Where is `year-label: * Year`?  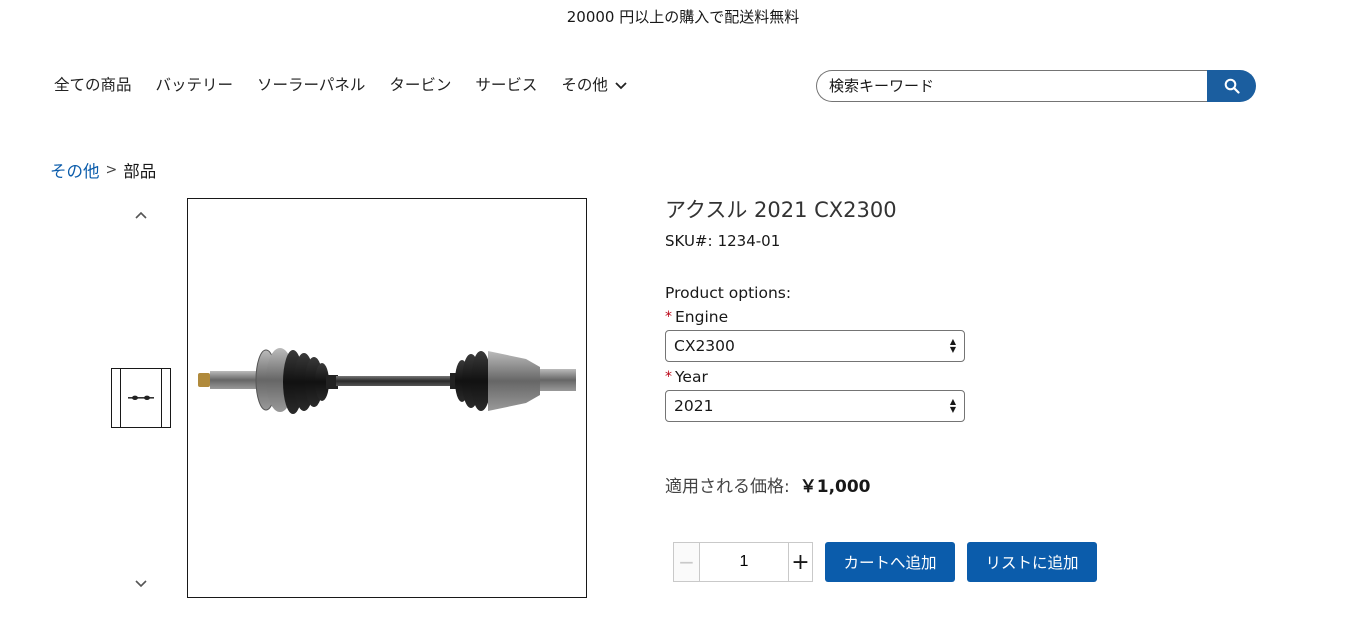
year-label: * Year is located at coordinates (905, 377).